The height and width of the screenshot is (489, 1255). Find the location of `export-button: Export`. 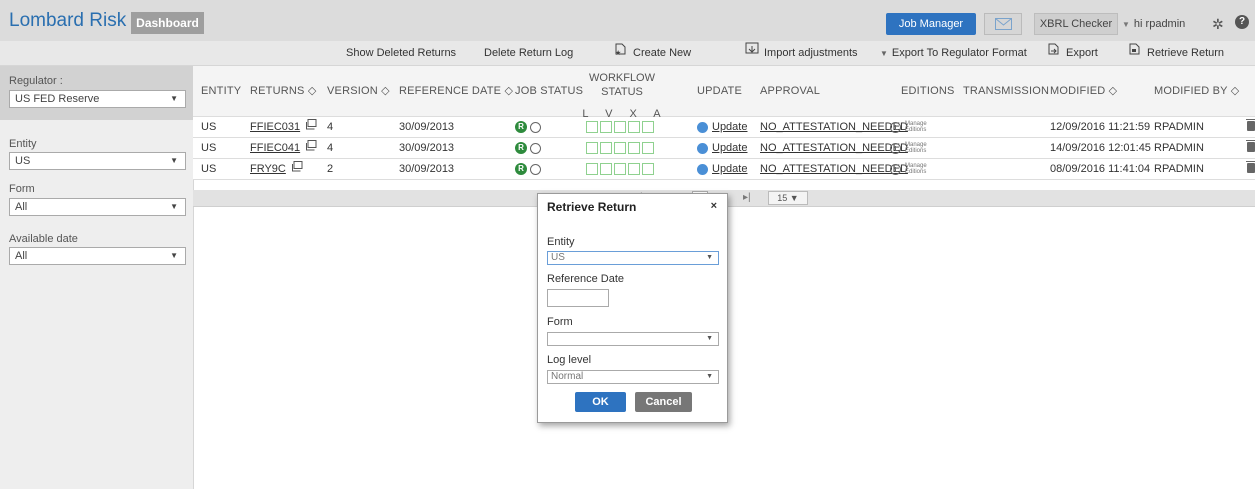

export-button: Export is located at coordinates (1072, 53).